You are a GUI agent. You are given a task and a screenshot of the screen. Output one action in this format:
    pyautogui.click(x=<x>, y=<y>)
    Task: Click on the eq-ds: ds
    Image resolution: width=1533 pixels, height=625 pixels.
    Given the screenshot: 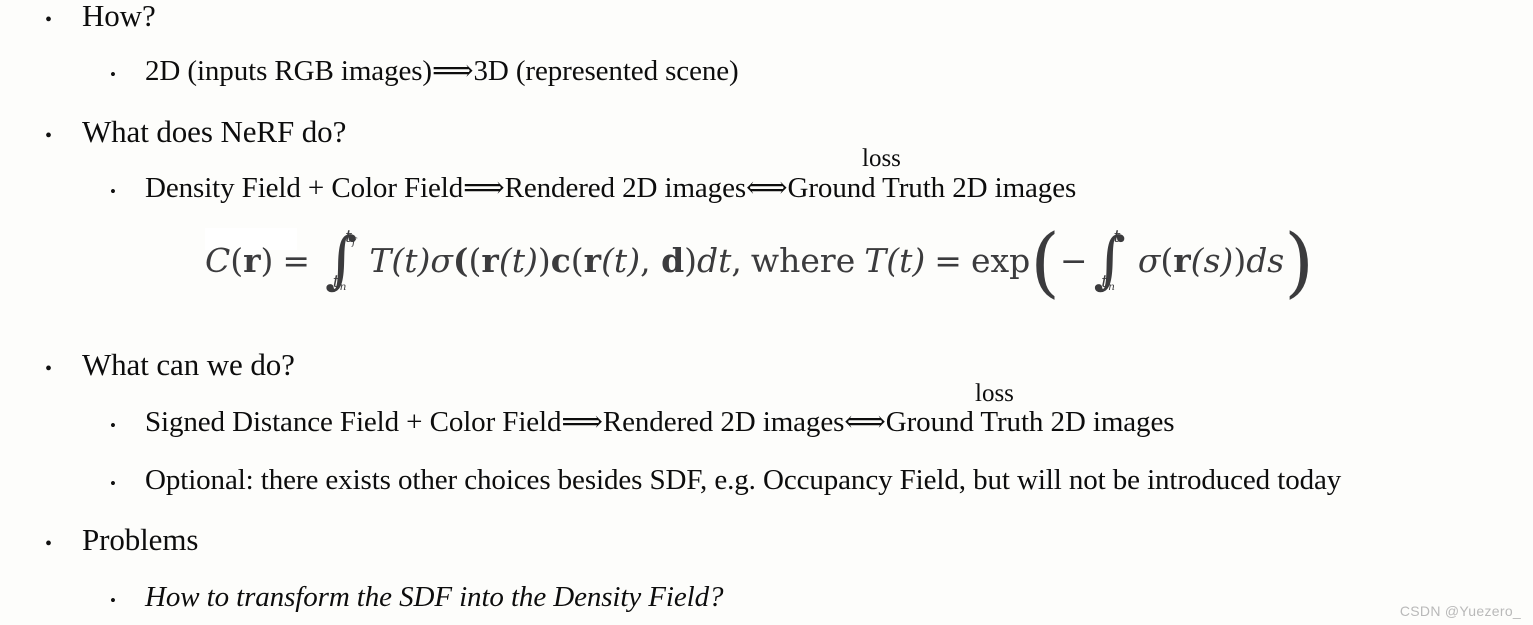 What is the action you would take?
    pyautogui.click(x=1265, y=260)
    